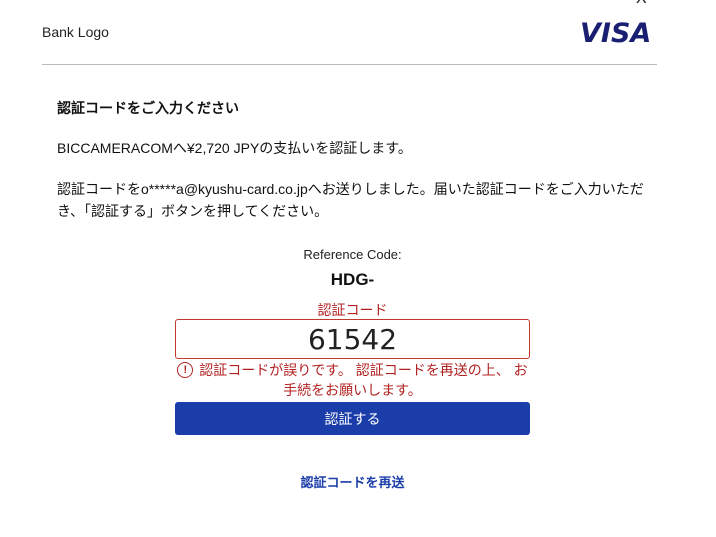  What do you see at coordinates (352, 254) in the screenshot?
I see `reference-code-label: Reference Code:` at bounding box center [352, 254].